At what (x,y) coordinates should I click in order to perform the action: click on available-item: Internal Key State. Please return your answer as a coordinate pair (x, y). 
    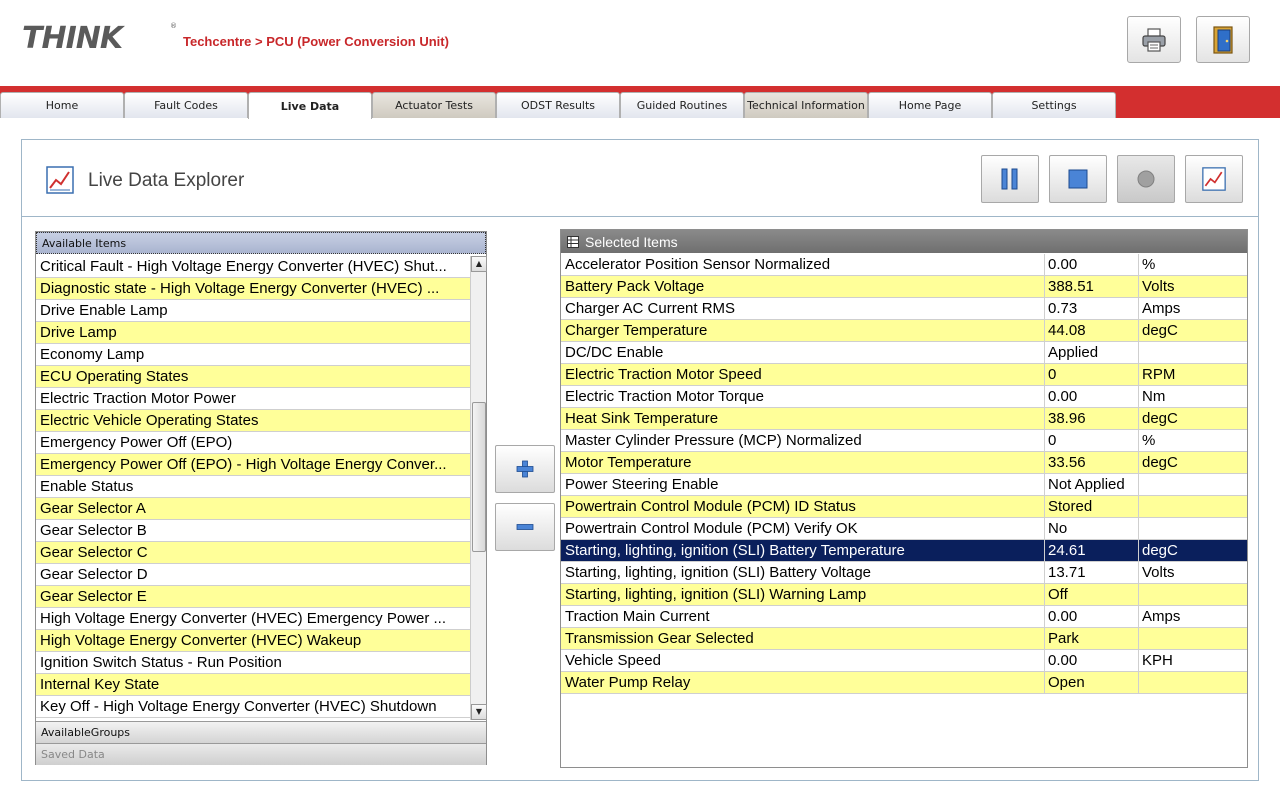
    Looking at the image, I should click on (253, 685).